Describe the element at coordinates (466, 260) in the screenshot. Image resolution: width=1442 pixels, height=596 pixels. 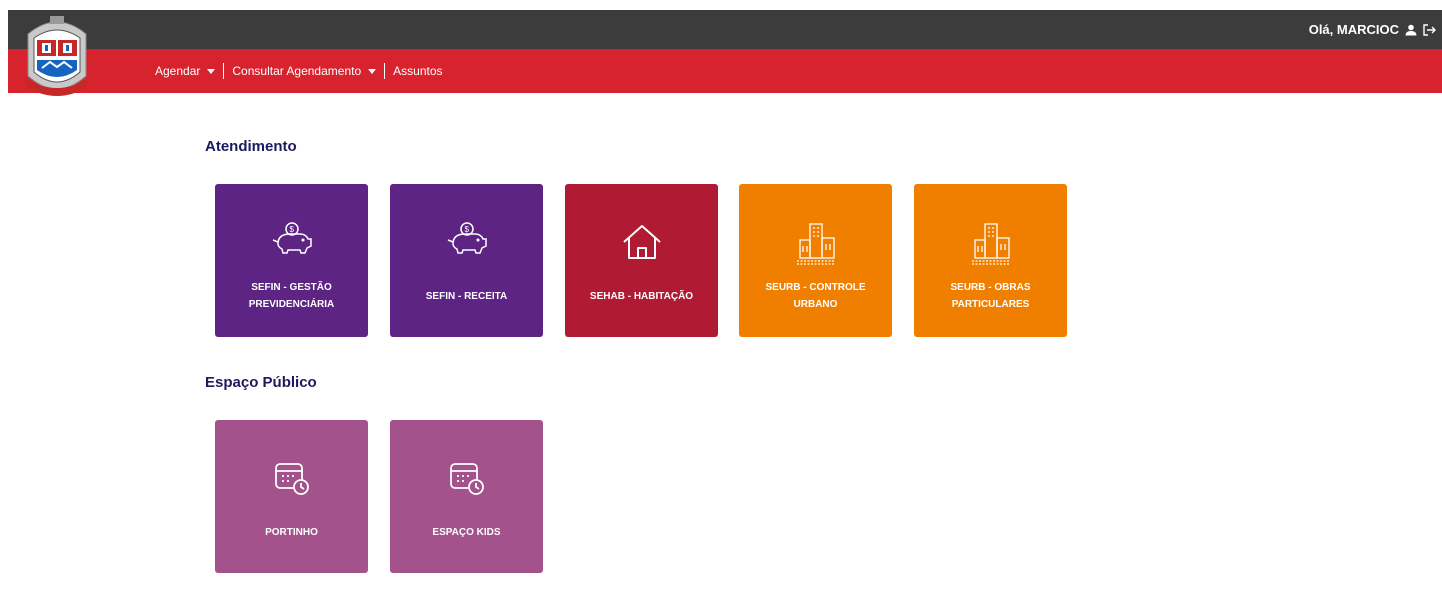
I see `tile-sefin-receita: $ SEFIN - RECEITA` at that location.